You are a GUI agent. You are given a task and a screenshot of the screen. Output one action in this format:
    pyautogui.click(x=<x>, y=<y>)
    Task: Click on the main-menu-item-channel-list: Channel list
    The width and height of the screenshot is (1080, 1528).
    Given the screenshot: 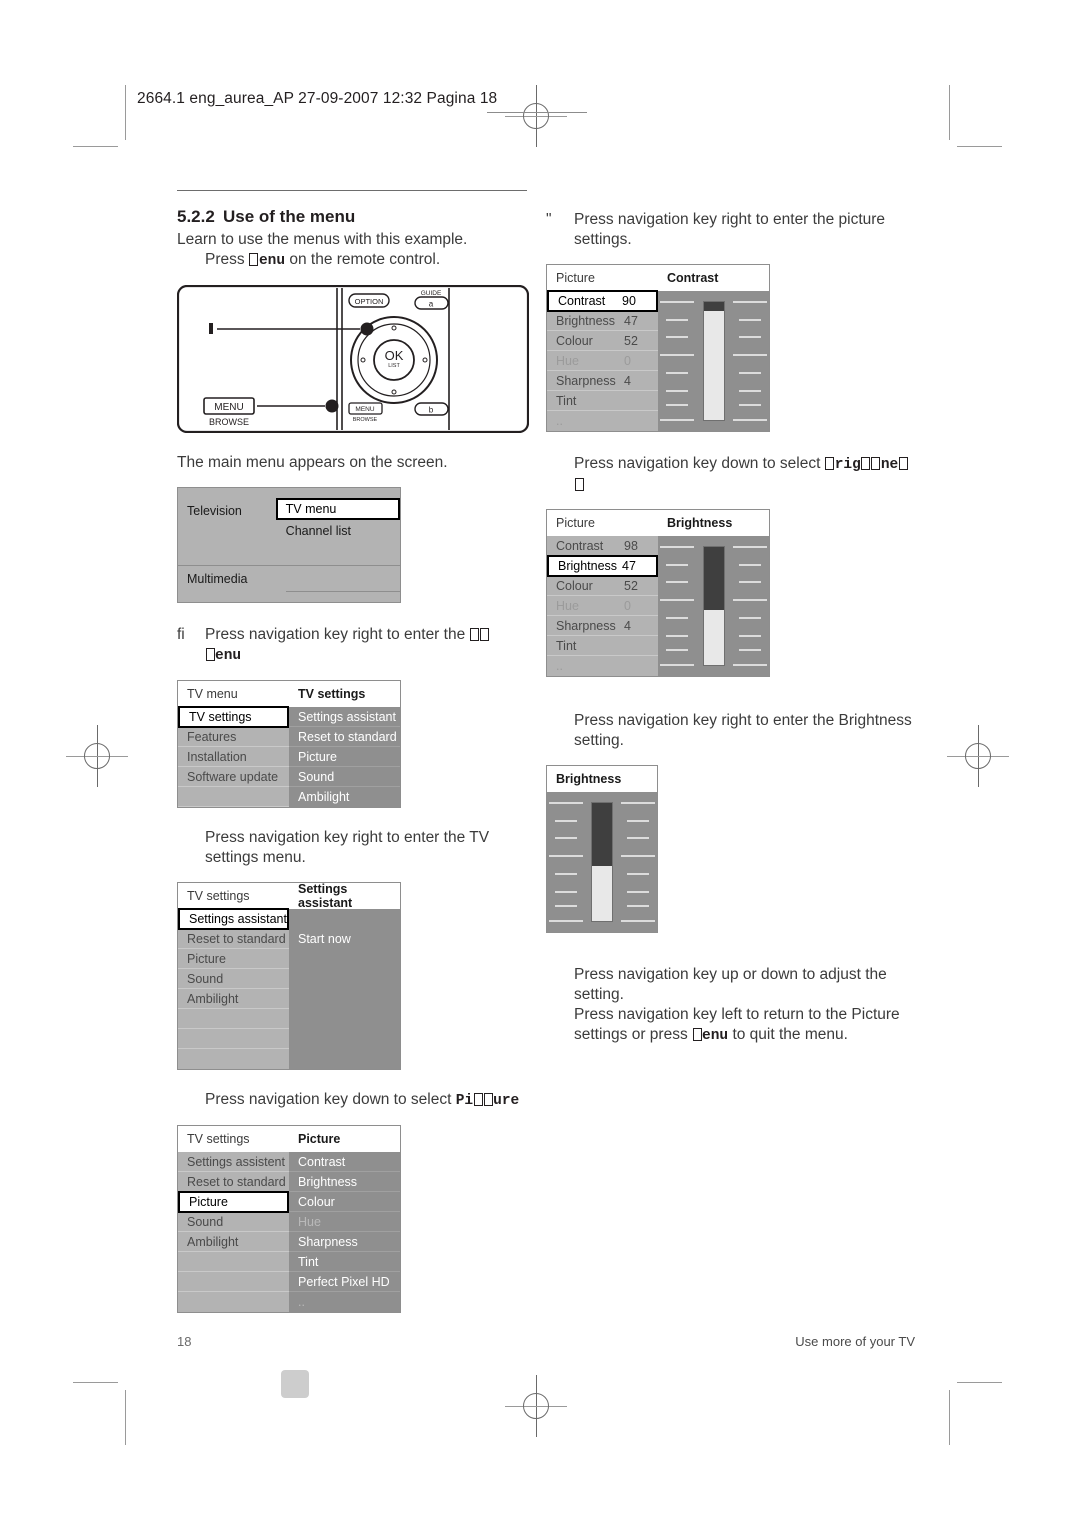 What is the action you would take?
    pyautogui.click(x=338, y=531)
    